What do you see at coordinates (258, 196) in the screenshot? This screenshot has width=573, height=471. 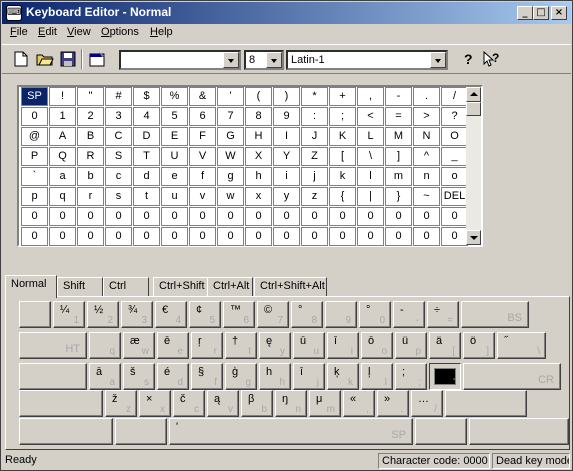 I see `char-cell: x` at bounding box center [258, 196].